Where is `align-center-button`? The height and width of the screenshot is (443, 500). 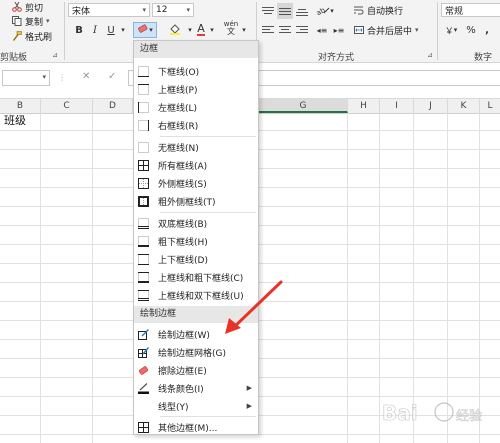
align-center-button is located at coordinates (285, 30).